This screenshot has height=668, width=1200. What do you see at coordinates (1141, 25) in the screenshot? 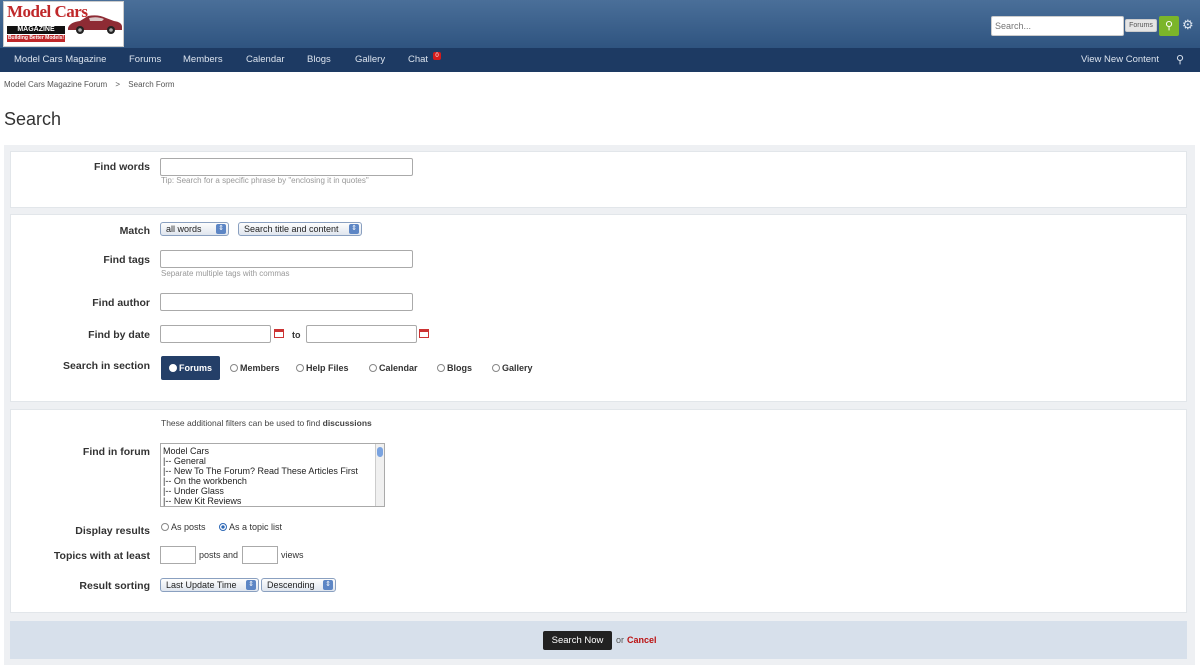
I see `search-scope-badge: Forums` at bounding box center [1141, 25].